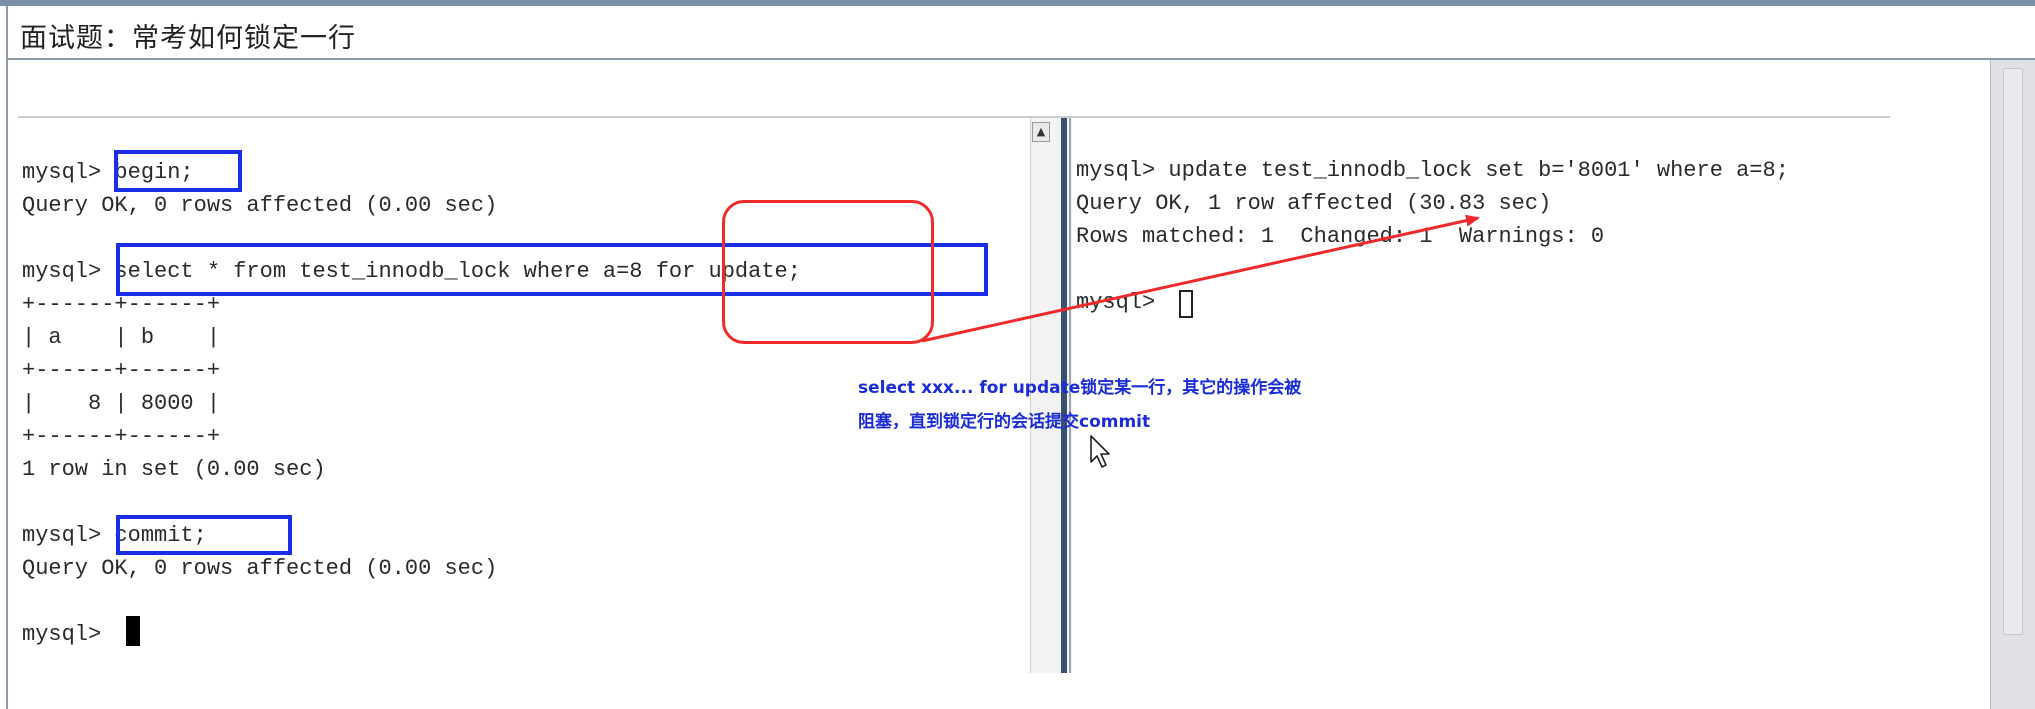 This screenshot has height=709, width=2035. What do you see at coordinates (1100, 451) in the screenshot?
I see `mouse-pointer-icon` at bounding box center [1100, 451].